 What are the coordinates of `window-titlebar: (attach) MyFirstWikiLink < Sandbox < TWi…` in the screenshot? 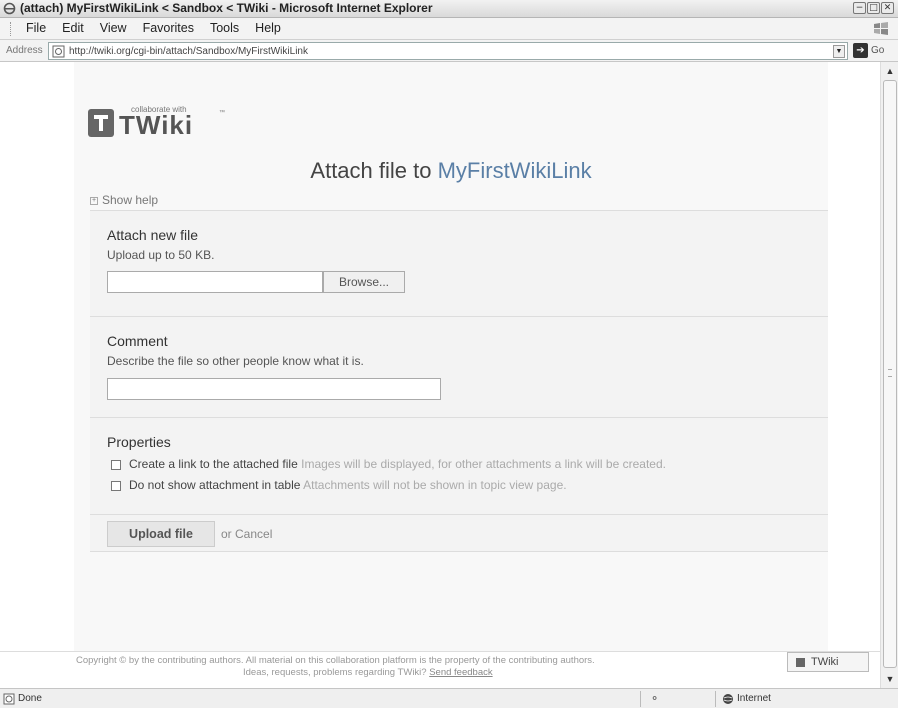 It's located at (449, 9).